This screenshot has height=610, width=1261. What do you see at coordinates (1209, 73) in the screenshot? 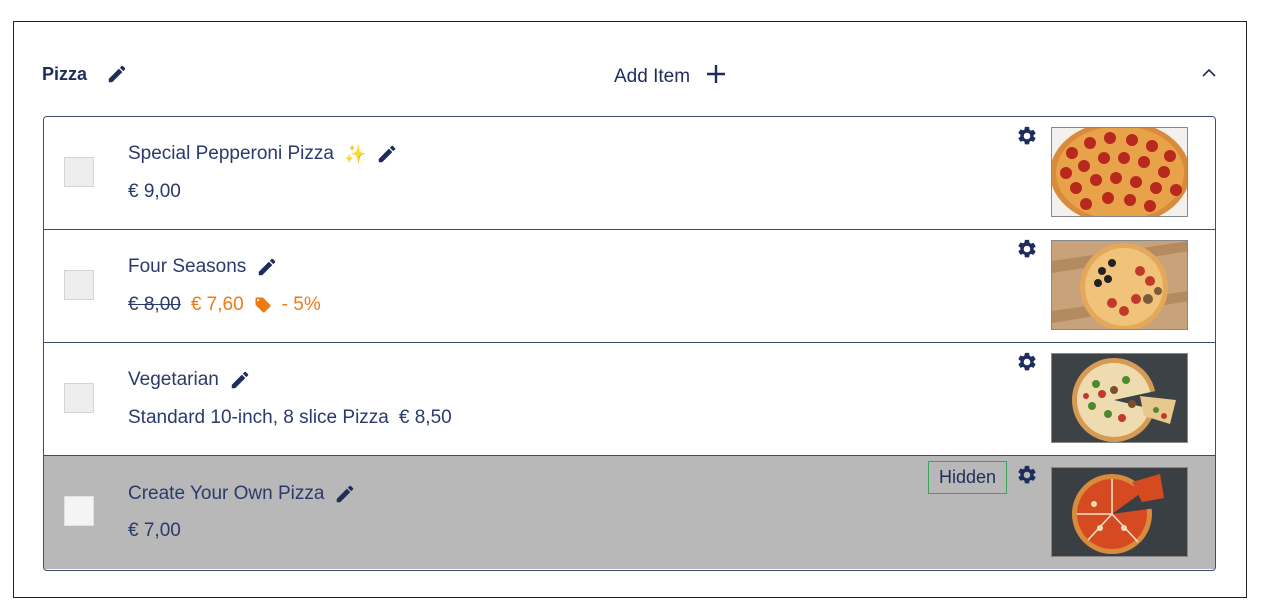
I see `collapse-chevron-up-icon` at bounding box center [1209, 73].